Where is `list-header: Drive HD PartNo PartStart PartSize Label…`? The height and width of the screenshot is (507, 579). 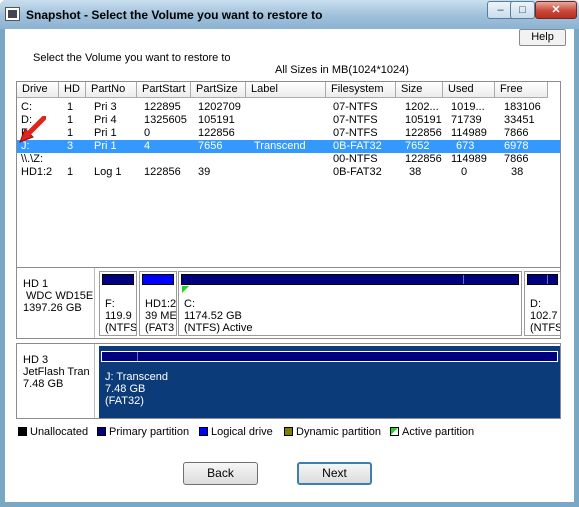
list-header: Drive HD PartNo PartStart PartSize Label… is located at coordinates (288, 90).